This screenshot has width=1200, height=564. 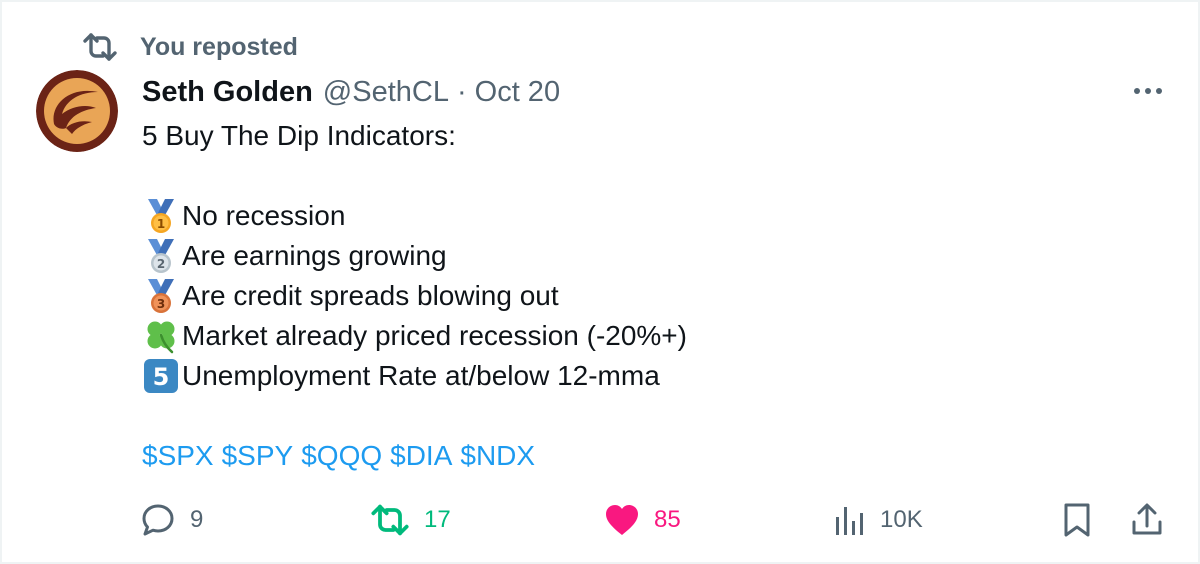 I want to click on indicator-line: 3 Are credit spreads blowing out, so click(x=632, y=296).